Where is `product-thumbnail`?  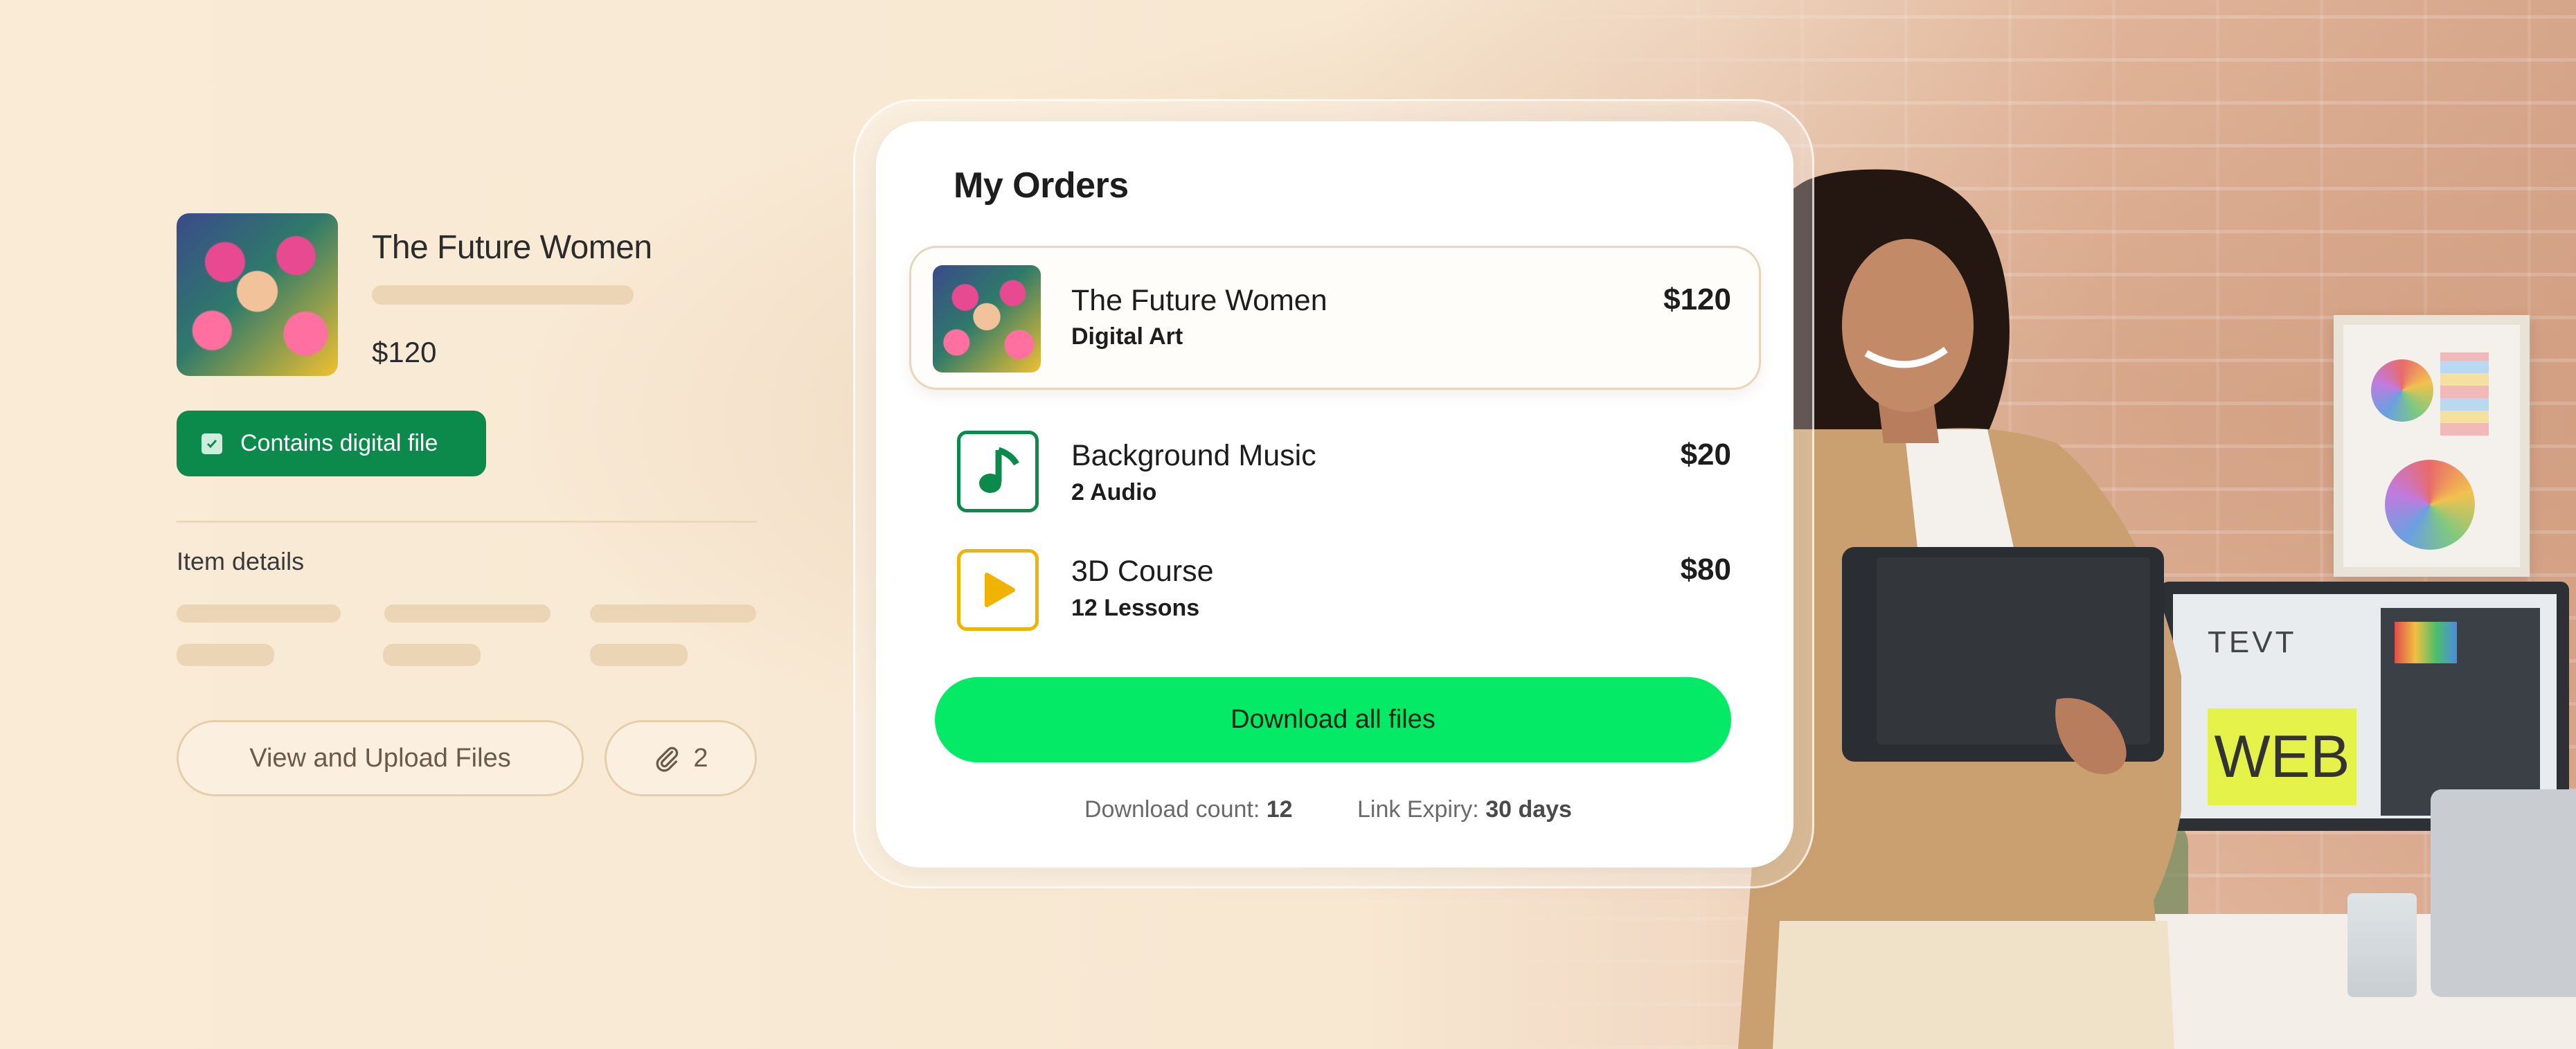 product-thumbnail is located at coordinates (257, 294).